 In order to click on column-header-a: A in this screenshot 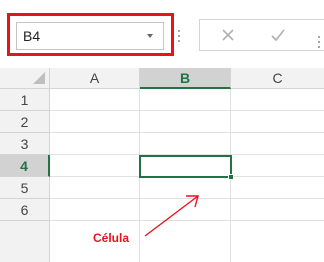, I will do `click(95, 78)`.